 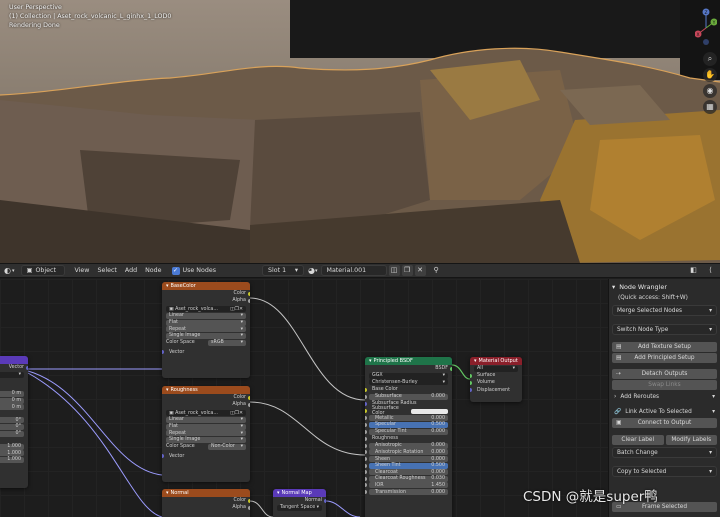 I want to click on bsdf-input-row: Subsurface 0.000, so click(x=406, y=396).